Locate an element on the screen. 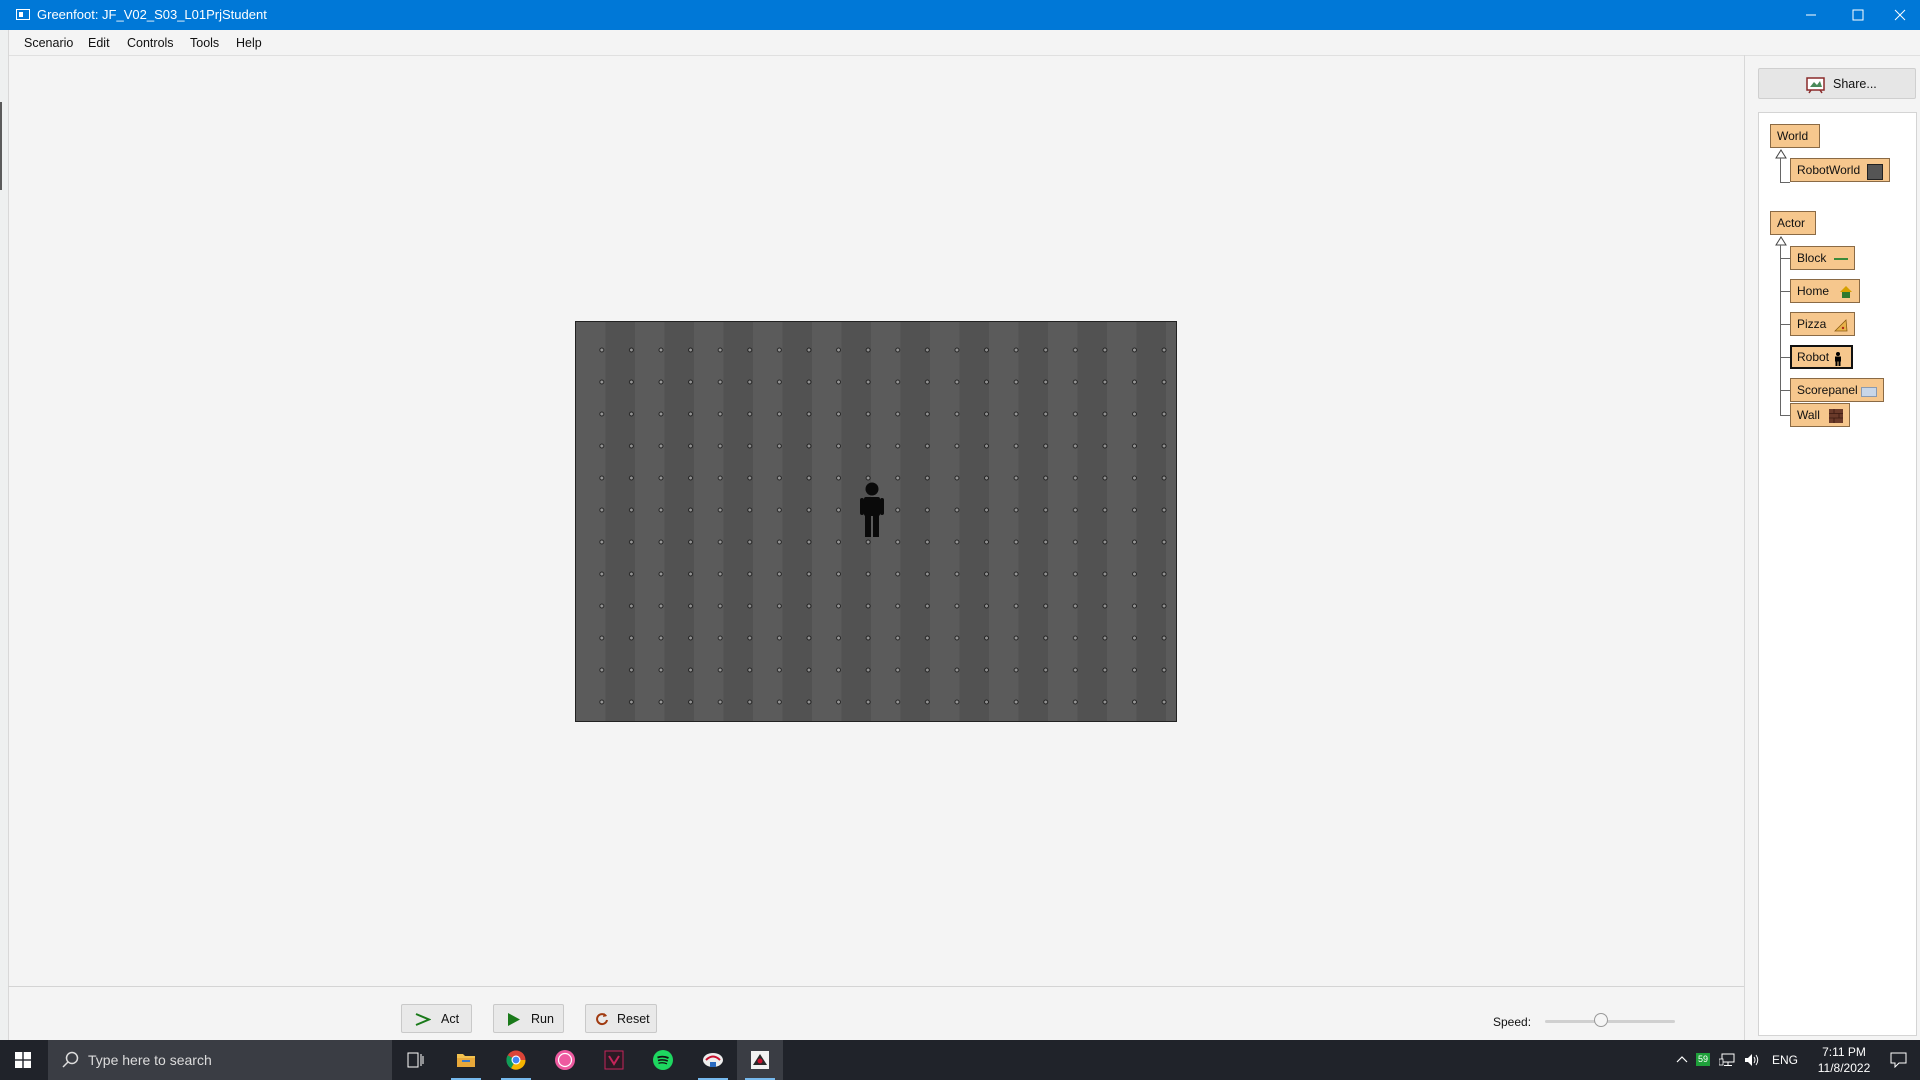 The image size is (1920, 1080). reset-icon is located at coordinates (602, 1019).